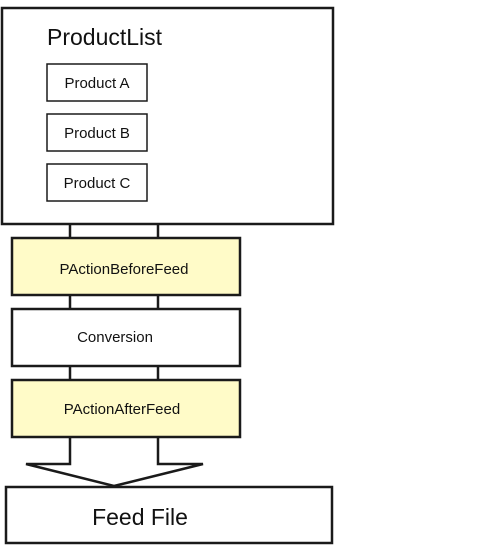 This screenshot has height=546, width=502. Describe the element at coordinates (114, 462) in the screenshot. I see `arrow-to-feed-file` at that location.